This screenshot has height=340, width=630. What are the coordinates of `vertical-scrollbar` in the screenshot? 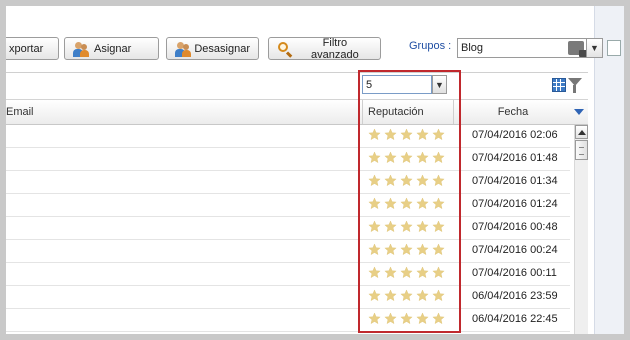 It's located at (581, 229).